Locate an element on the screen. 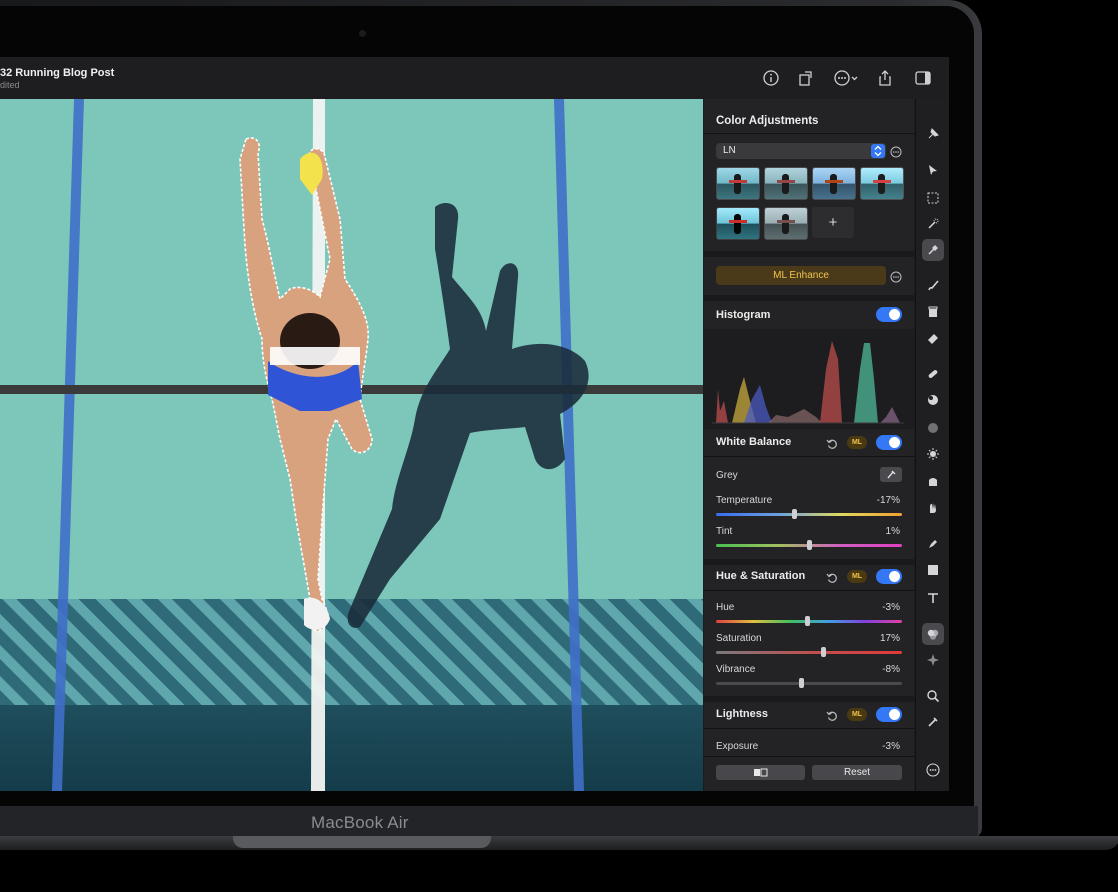 This screenshot has width=1118, height=892. slider-value: -8% is located at coordinates (891, 669).